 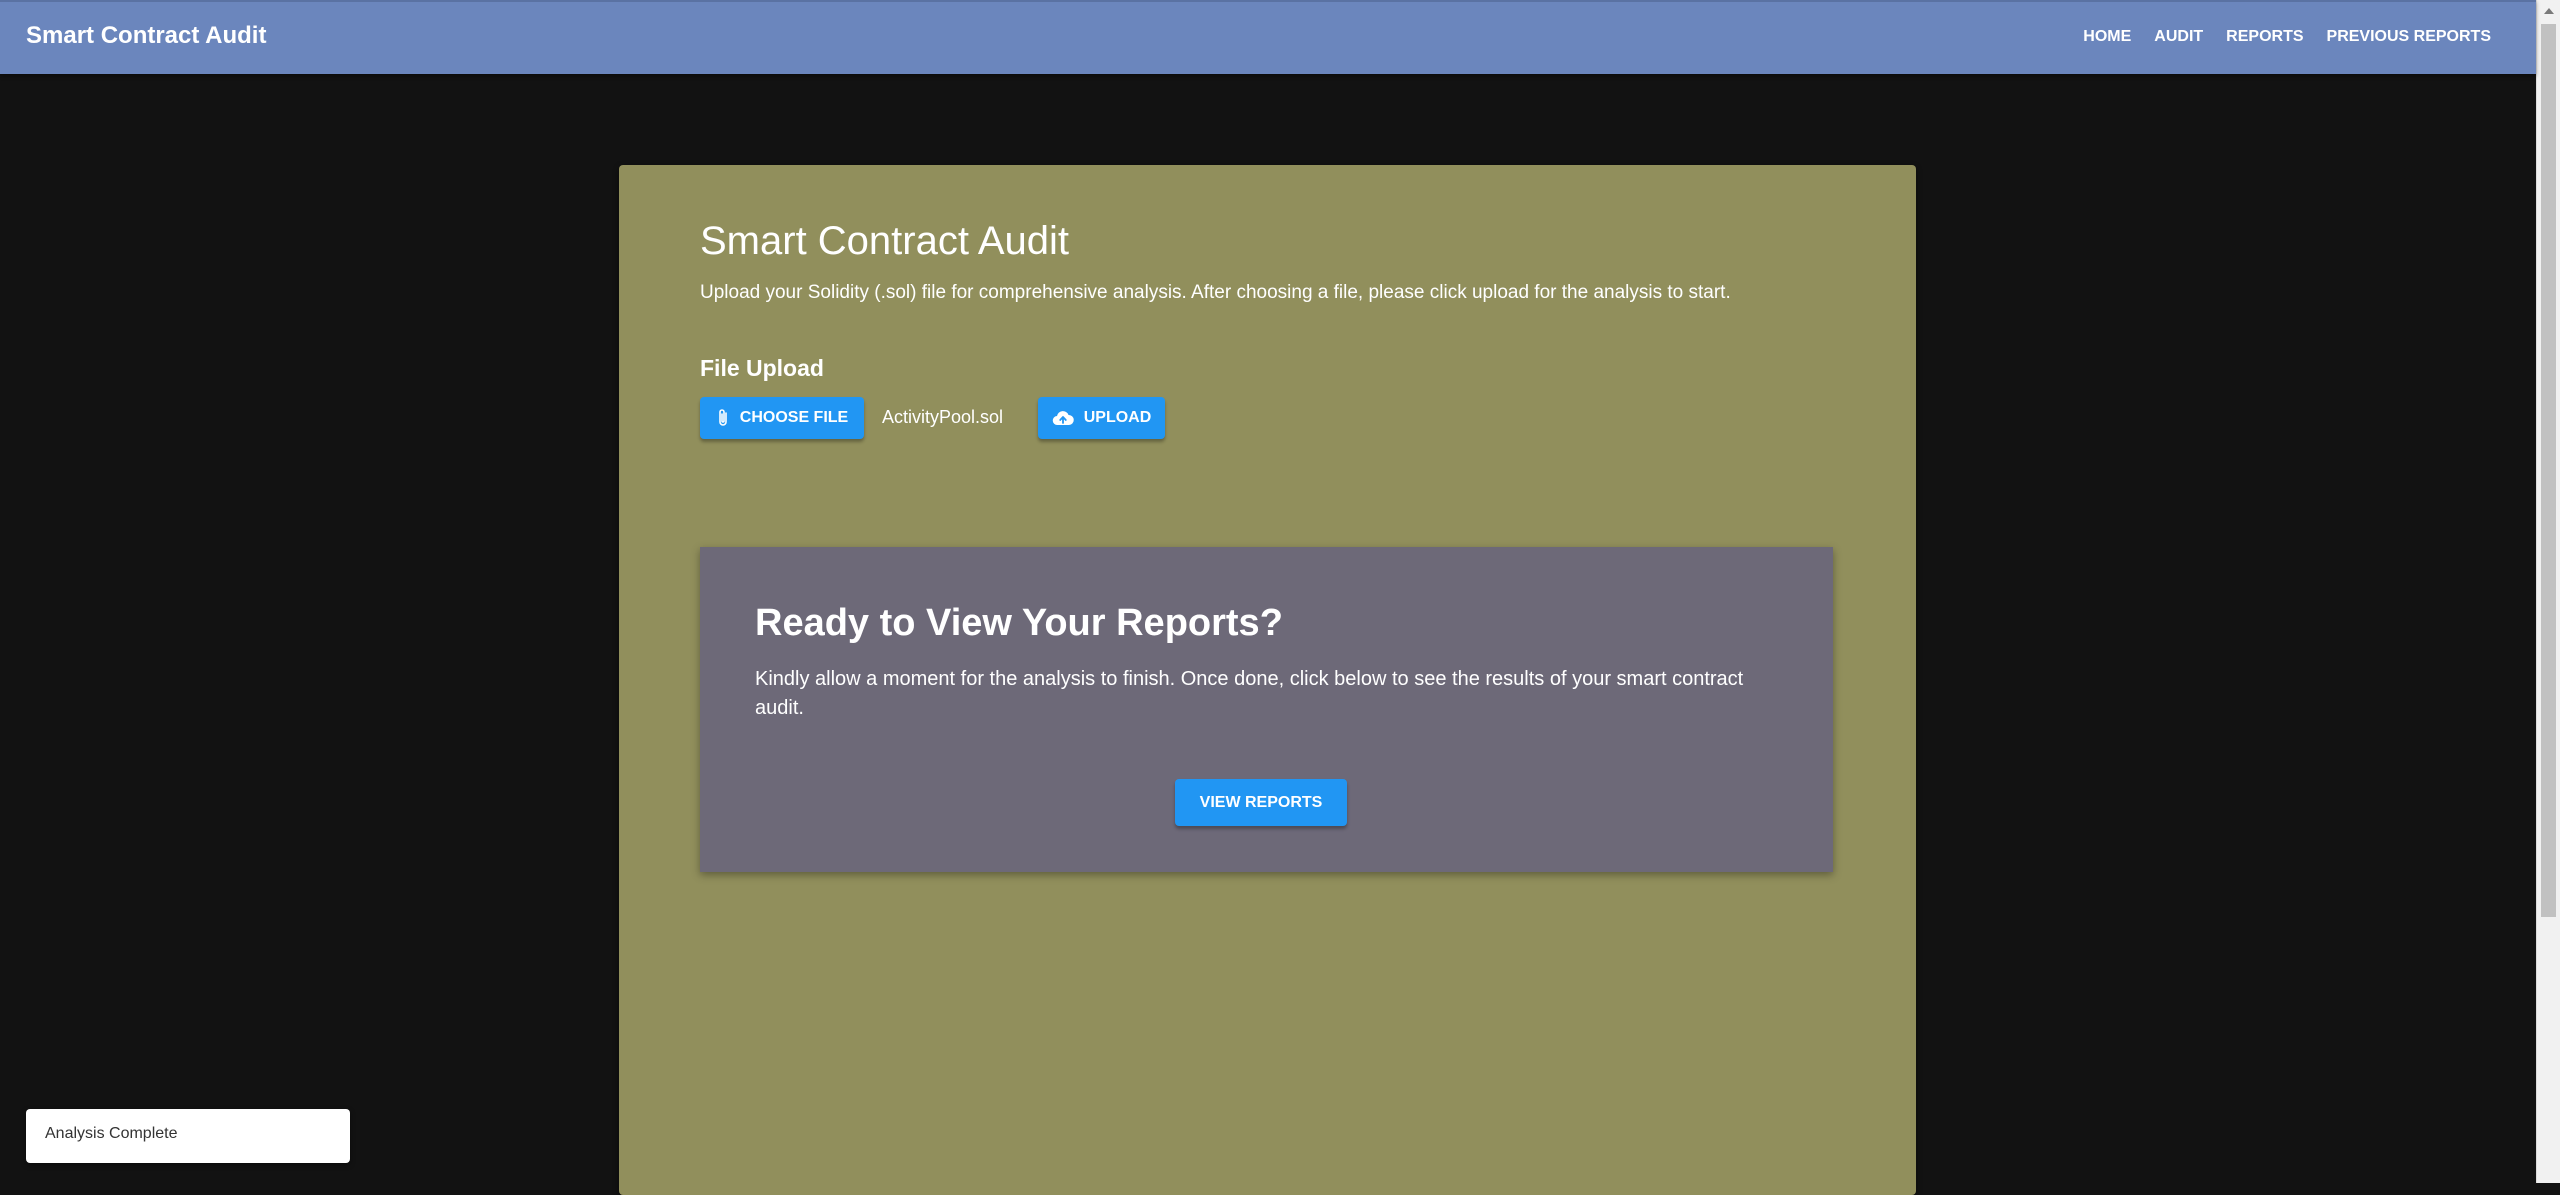 I want to click on upload-label: UPLOAD, so click(x=1117, y=417).